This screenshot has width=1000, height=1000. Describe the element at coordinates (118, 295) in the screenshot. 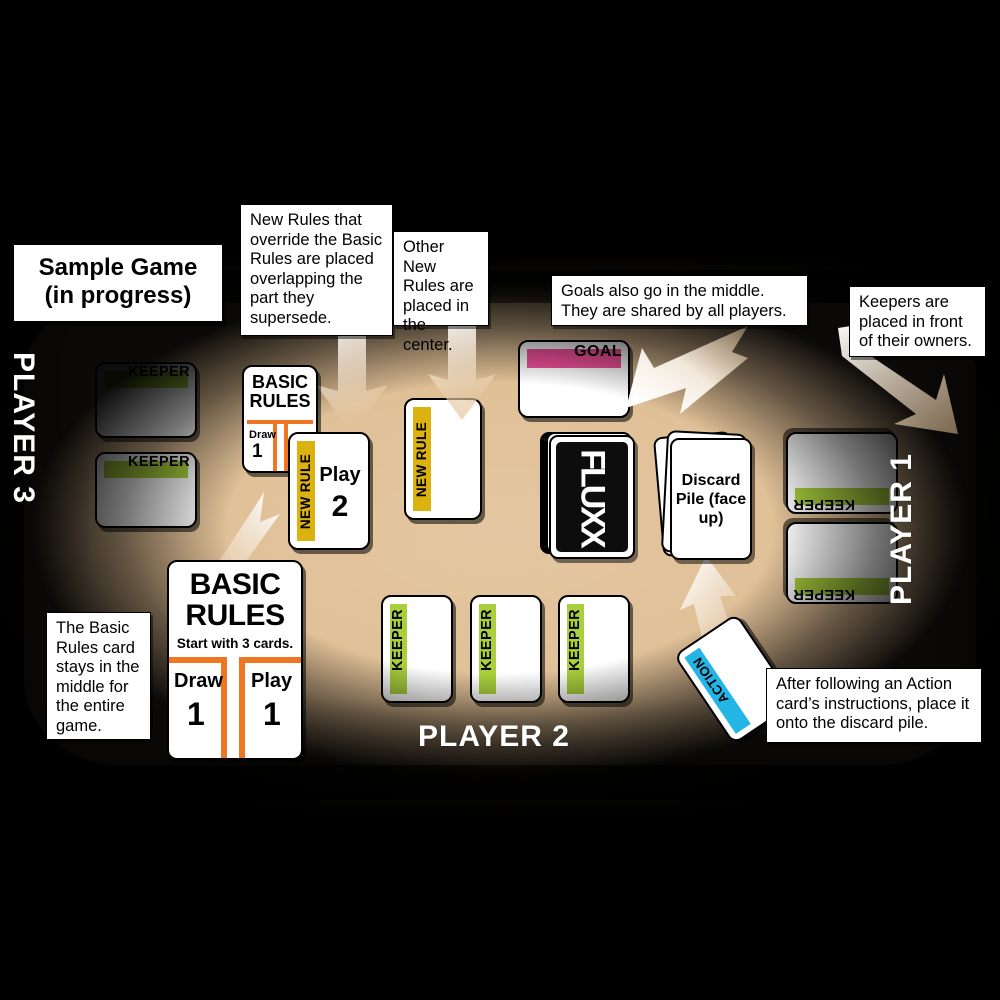

I see `sample-game-title-line2: (in progress)` at that location.